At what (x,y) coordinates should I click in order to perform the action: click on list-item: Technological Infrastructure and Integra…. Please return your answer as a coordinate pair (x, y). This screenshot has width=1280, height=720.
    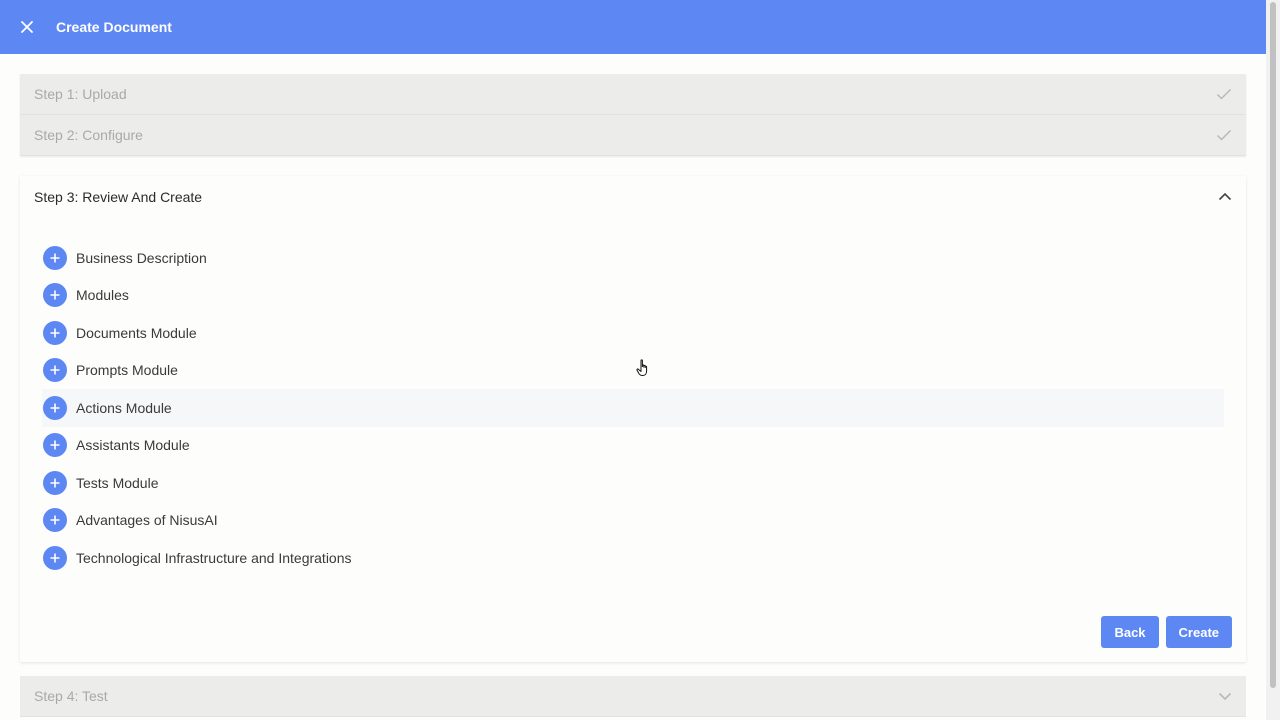
    Looking at the image, I should click on (633, 558).